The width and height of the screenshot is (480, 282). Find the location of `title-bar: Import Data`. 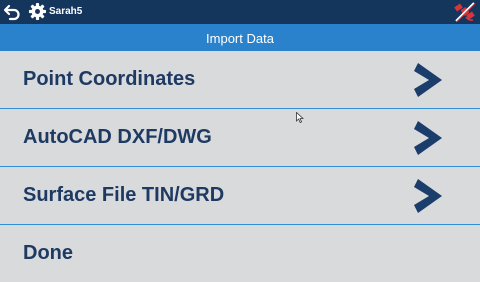

title-bar: Import Data is located at coordinates (240, 37).